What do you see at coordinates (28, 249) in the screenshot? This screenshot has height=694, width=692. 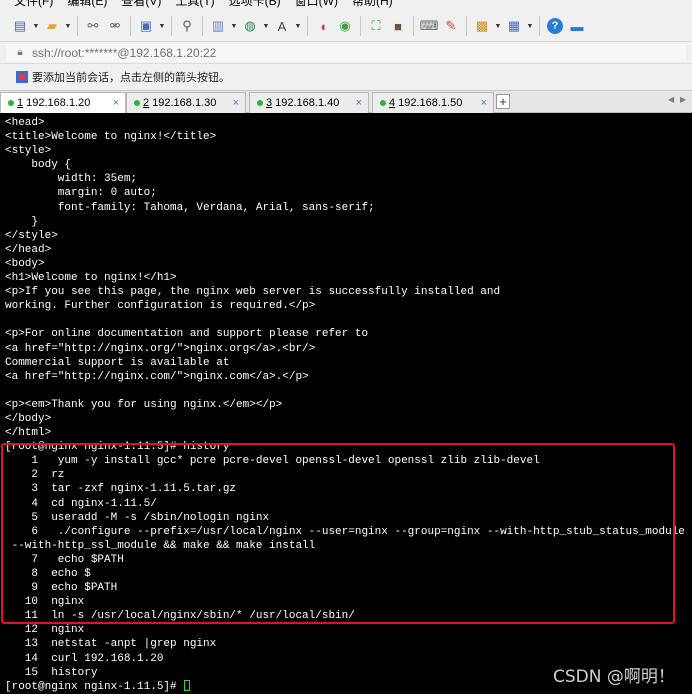 I see `terminal-line: </head>` at bounding box center [28, 249].